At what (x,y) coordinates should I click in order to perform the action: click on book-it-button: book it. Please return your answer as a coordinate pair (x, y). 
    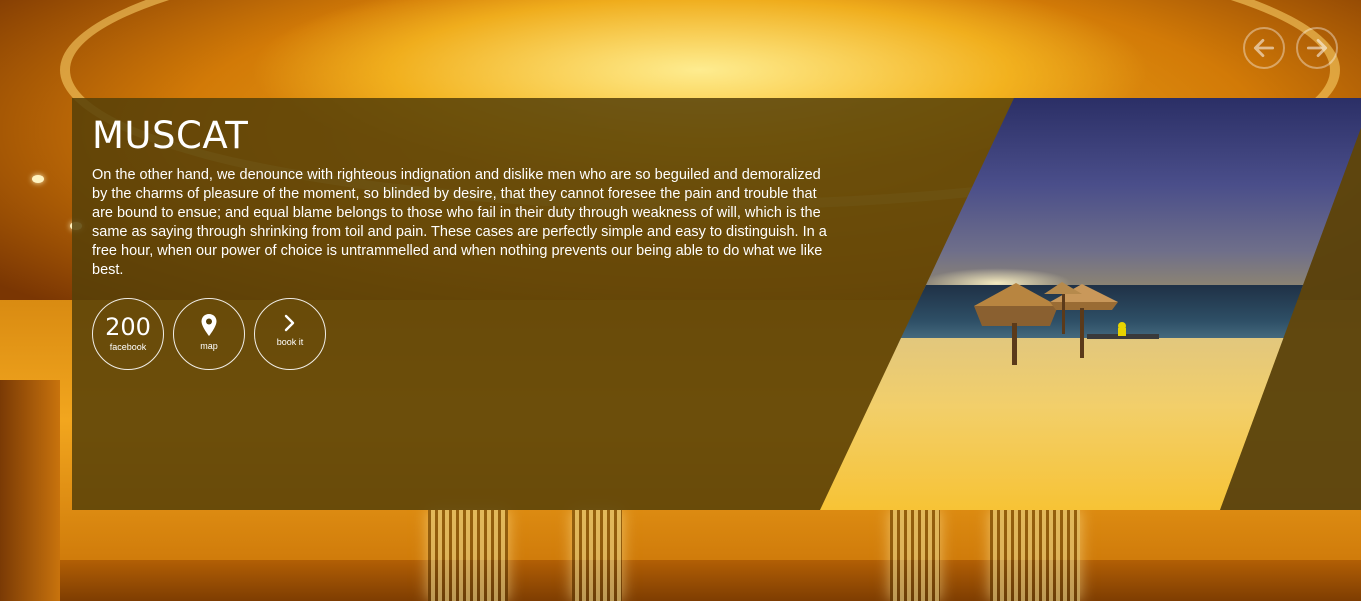
    Looking at the image, I should click on (290, 334).